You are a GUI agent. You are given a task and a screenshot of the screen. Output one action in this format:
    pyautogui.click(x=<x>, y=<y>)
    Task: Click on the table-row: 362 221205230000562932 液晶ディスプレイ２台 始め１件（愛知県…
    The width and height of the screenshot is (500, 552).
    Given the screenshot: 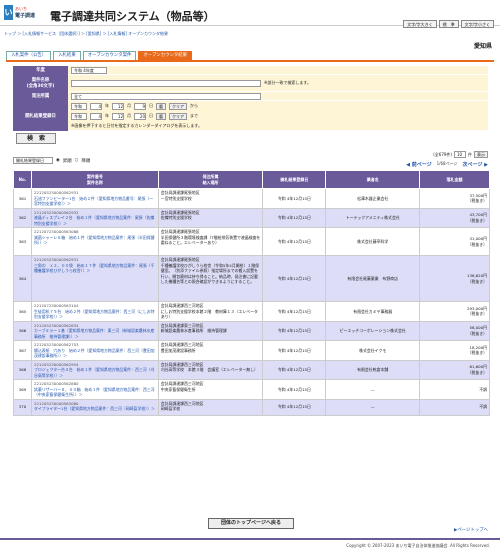 What is the action you would take?
    pyautogui.click(x=251, y=217)
    